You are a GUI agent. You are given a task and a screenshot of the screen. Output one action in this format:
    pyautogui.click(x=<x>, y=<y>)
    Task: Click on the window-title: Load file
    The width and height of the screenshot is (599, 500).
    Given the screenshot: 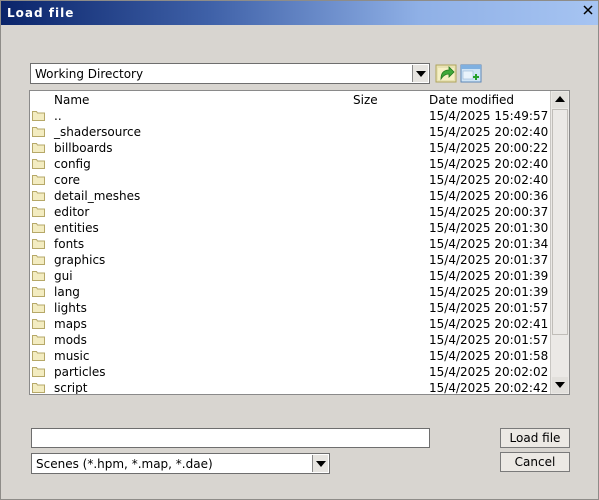 What is the action you would take?
    pyautogui.click(x=41, y=13)
    